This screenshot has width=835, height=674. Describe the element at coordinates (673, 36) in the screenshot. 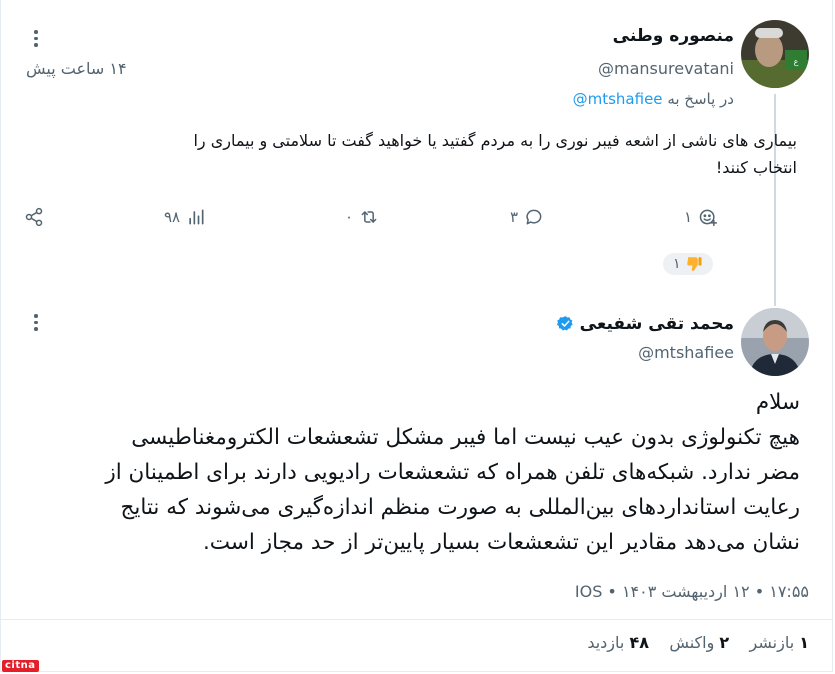

I see `reply-author-name: منصوره وطنی` at that location.